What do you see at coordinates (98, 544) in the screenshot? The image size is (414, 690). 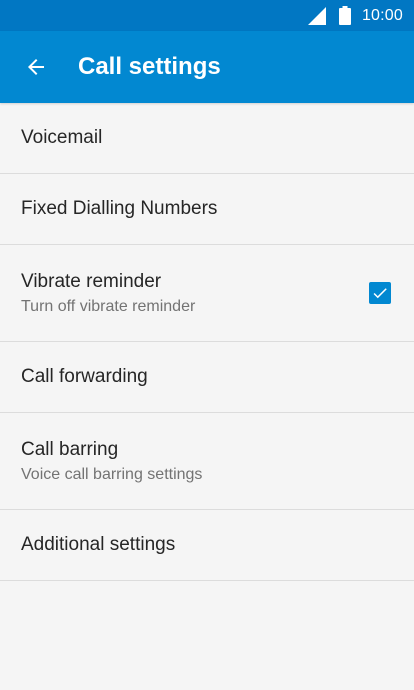 I see `setting-title: Additional settings` at bounding box center [98, 544].